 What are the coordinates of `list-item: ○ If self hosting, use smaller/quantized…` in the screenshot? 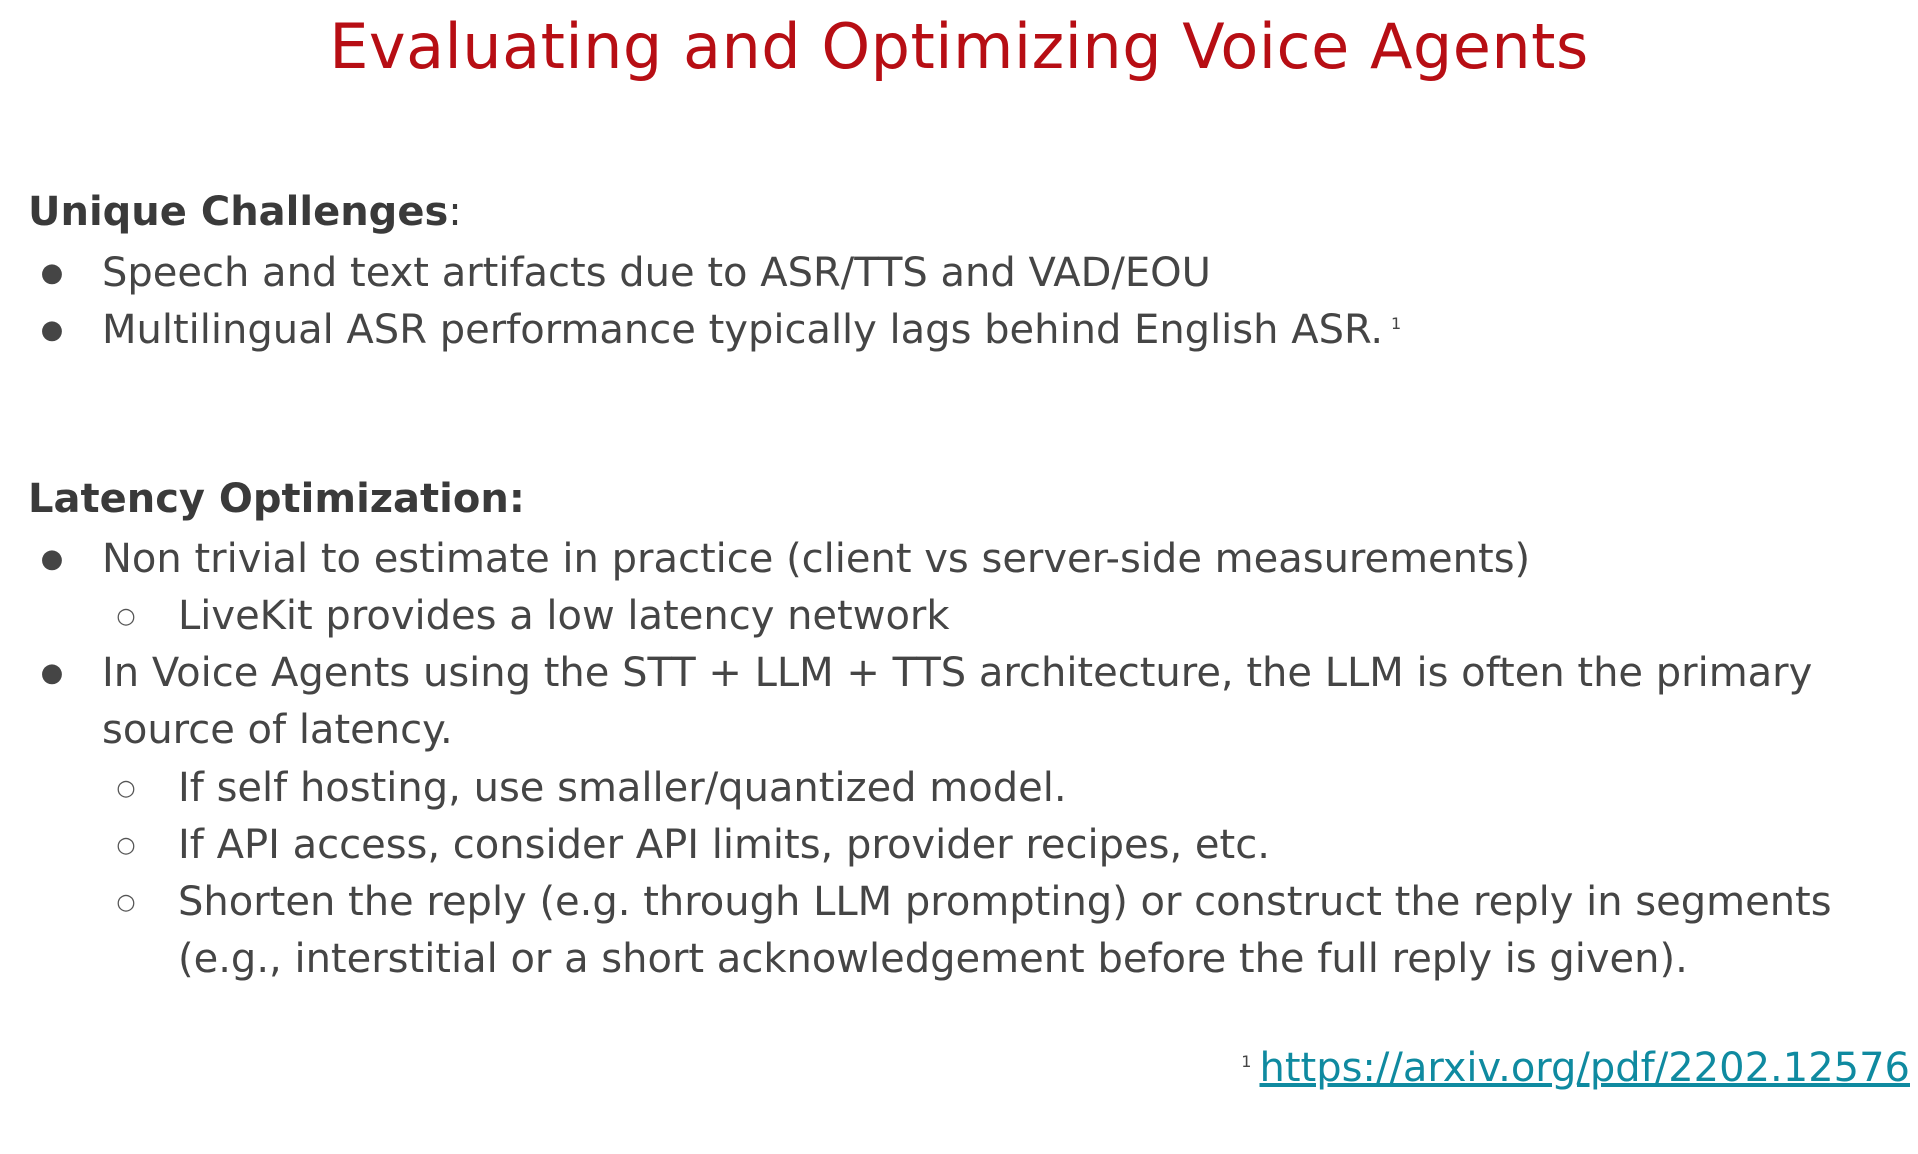 It's located at (1001, 788).